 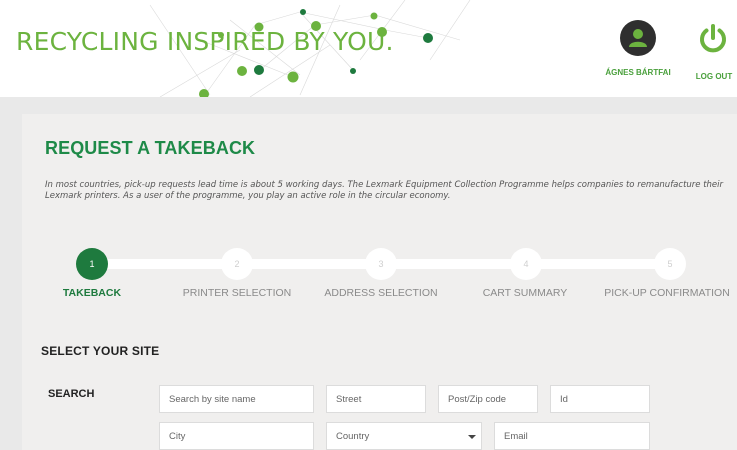 What do you see at coordinates (394, 436) in the screenshot?
I see `country-select` at bounding box center [394, 436].